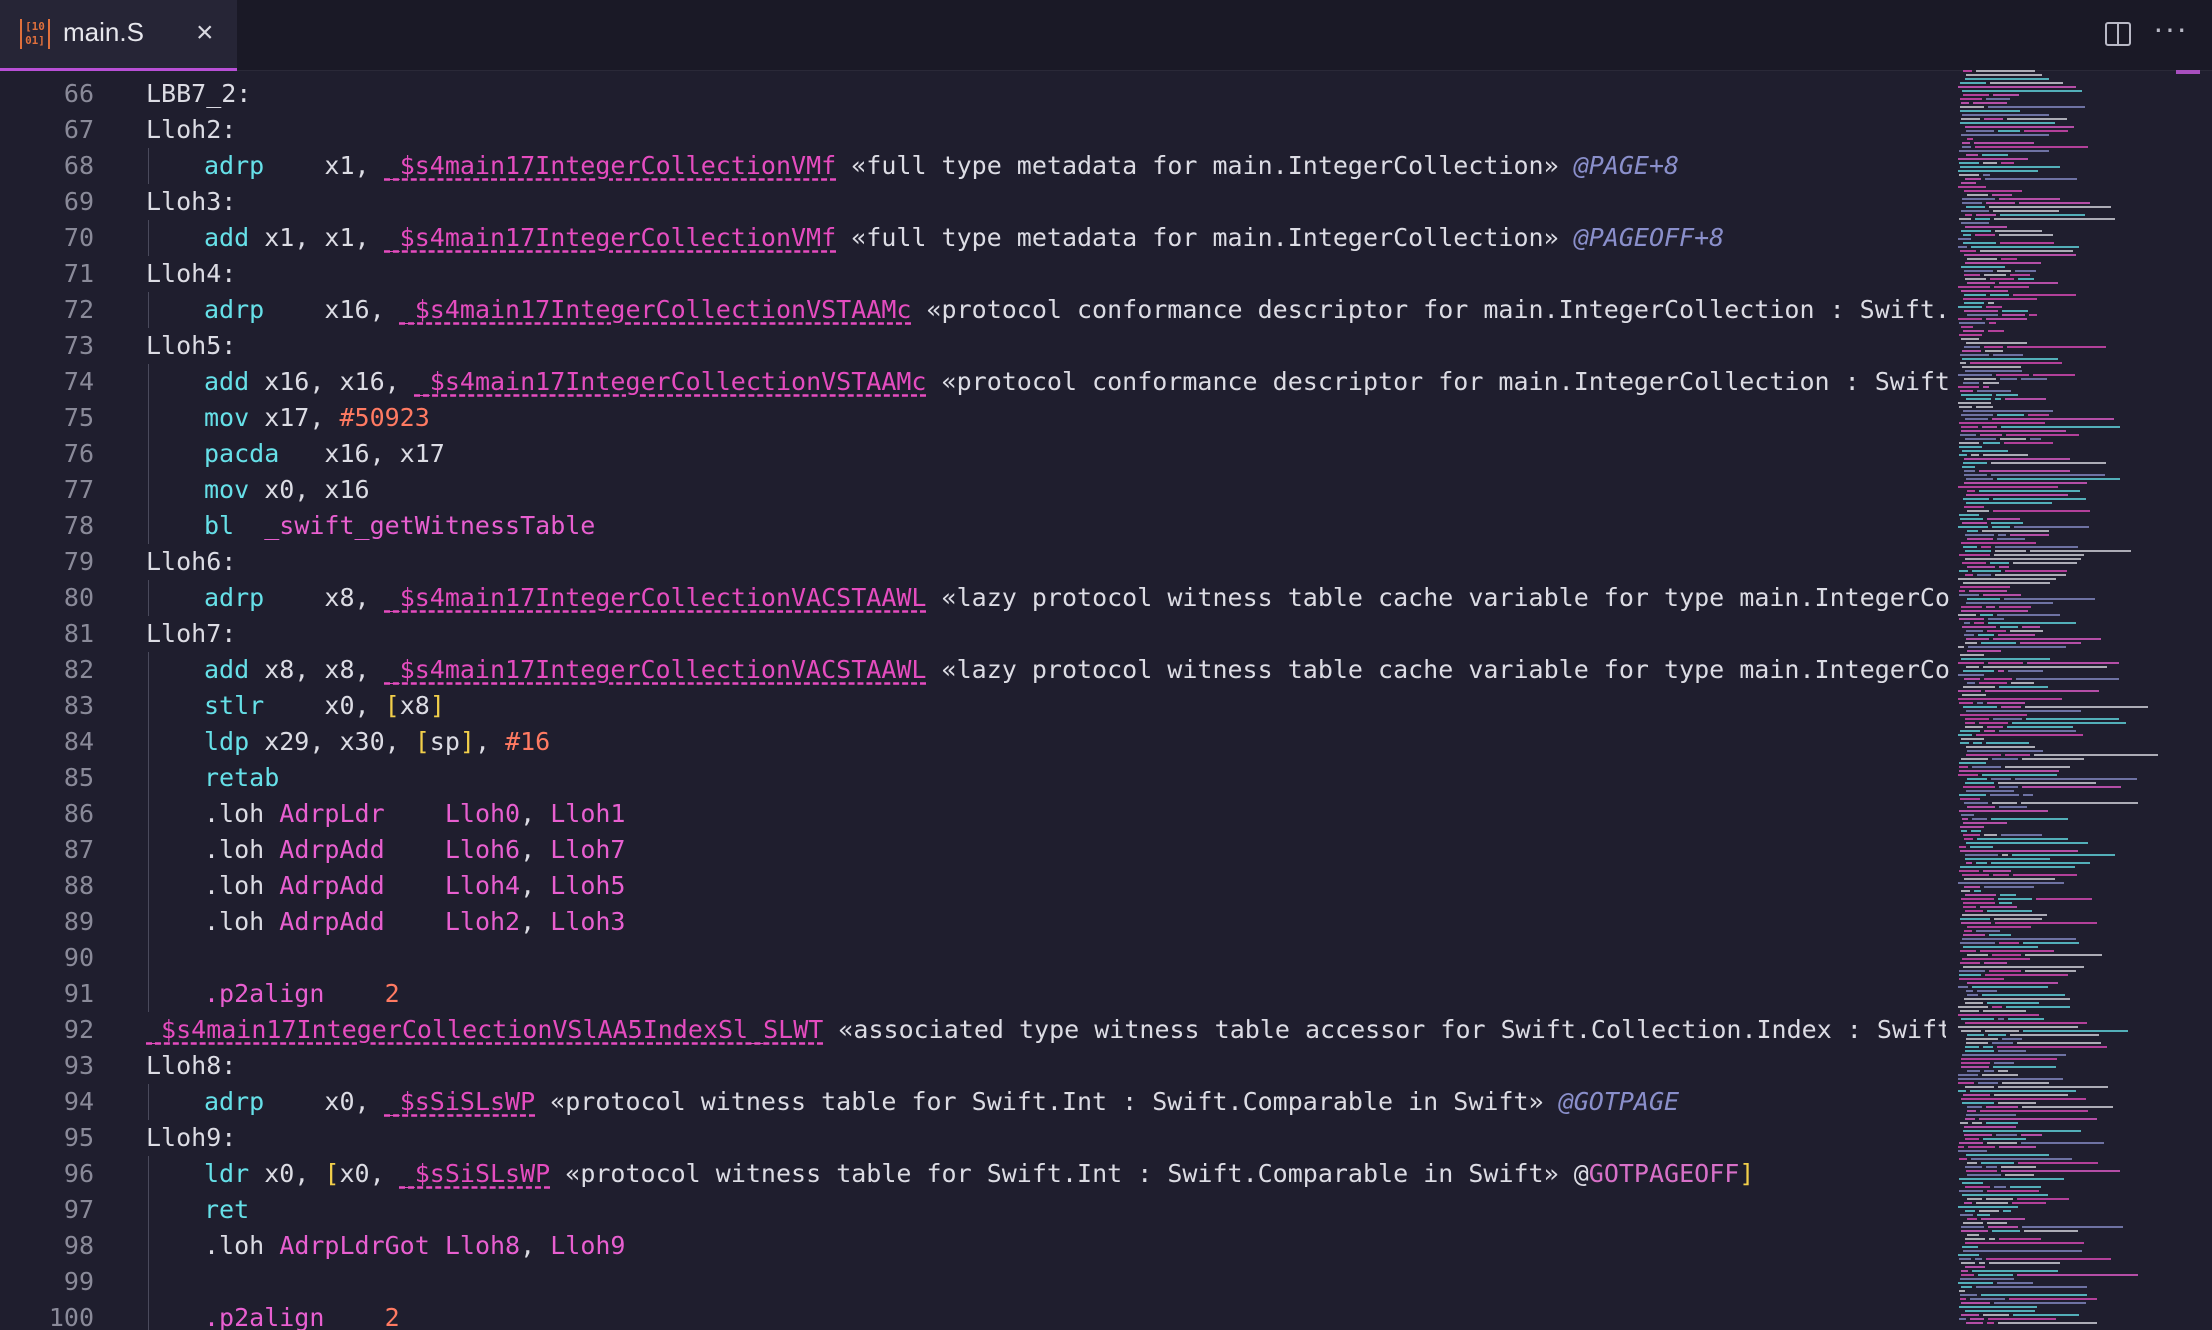 The height and width of the screenshot is (1330, 2212). Describe the element at coordinates (975, 94) in the screenshot. I see `code-line: 66 LBB7_2:` at that location.